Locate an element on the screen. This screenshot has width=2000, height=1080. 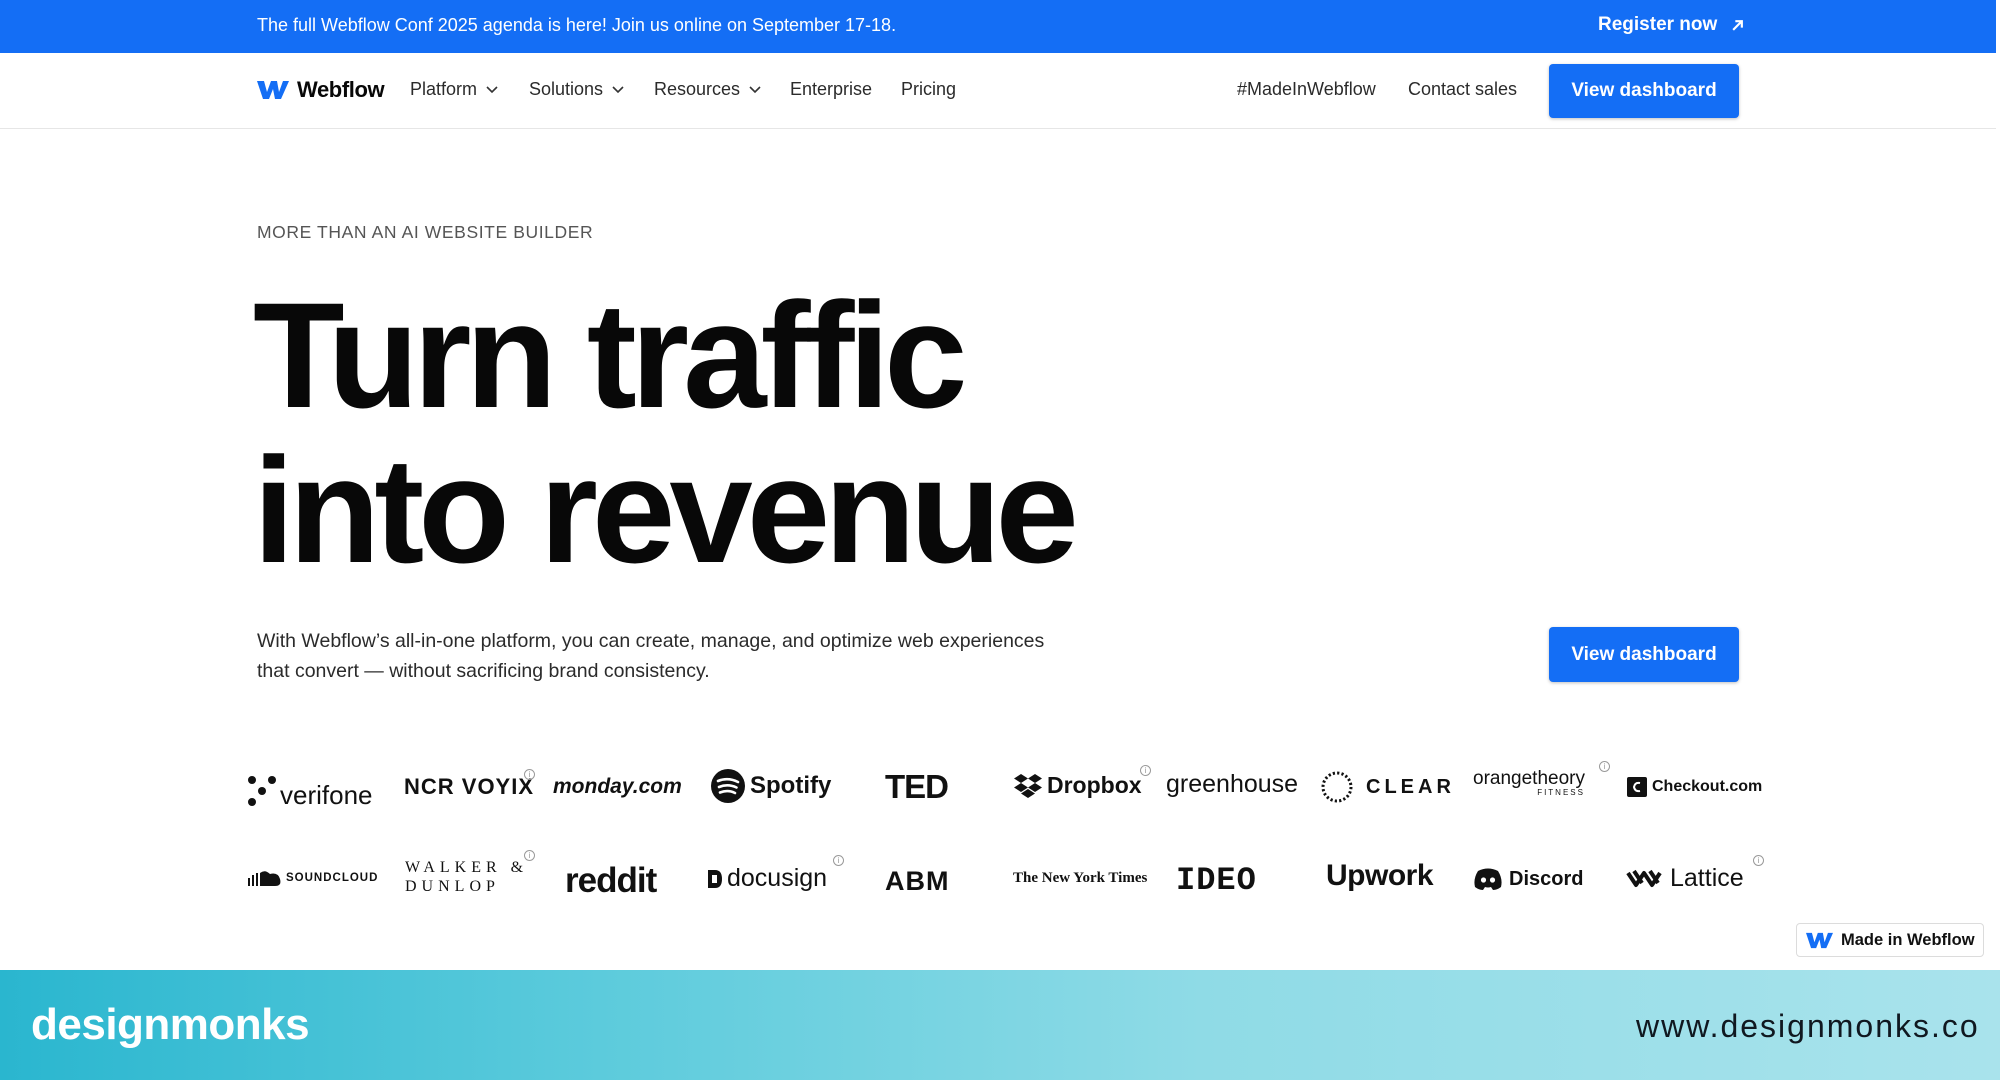
designmonks-logo: designmonks is located at coordinates (170, 1024).